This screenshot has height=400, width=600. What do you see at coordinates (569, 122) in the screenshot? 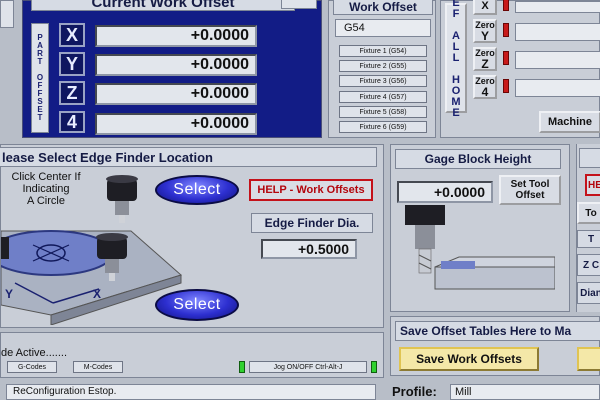
I see `machine-button: Machine` at bounding box center [569, 122].